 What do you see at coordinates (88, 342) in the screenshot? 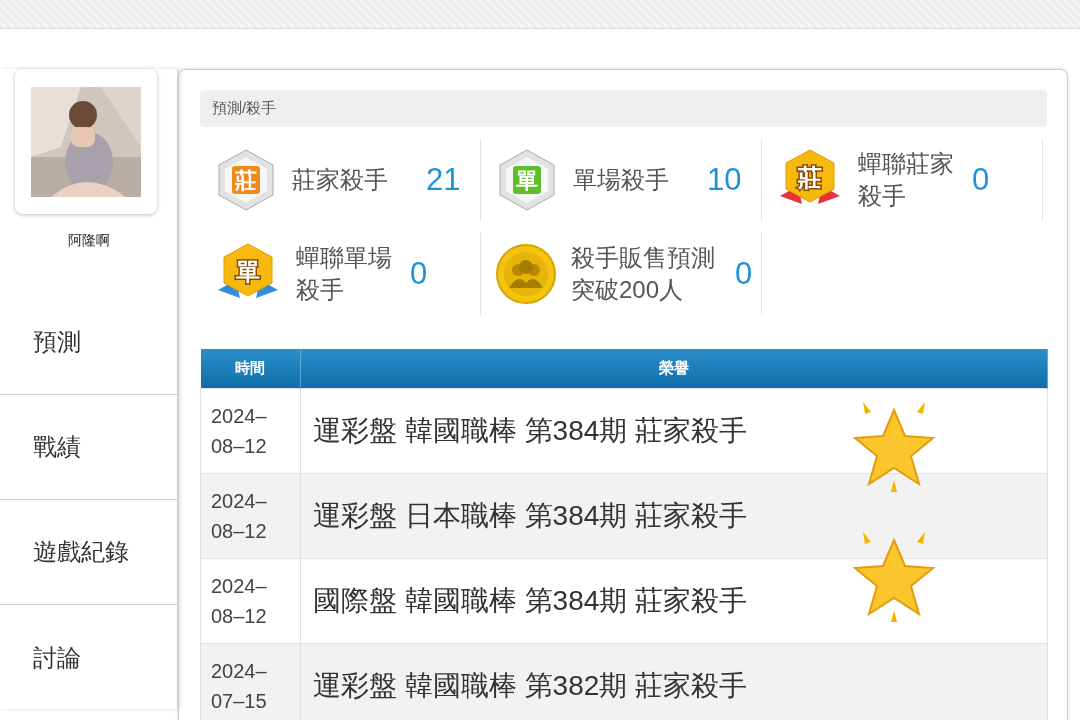
I see `menu-item: 預測` at bounding box center [88, 342].